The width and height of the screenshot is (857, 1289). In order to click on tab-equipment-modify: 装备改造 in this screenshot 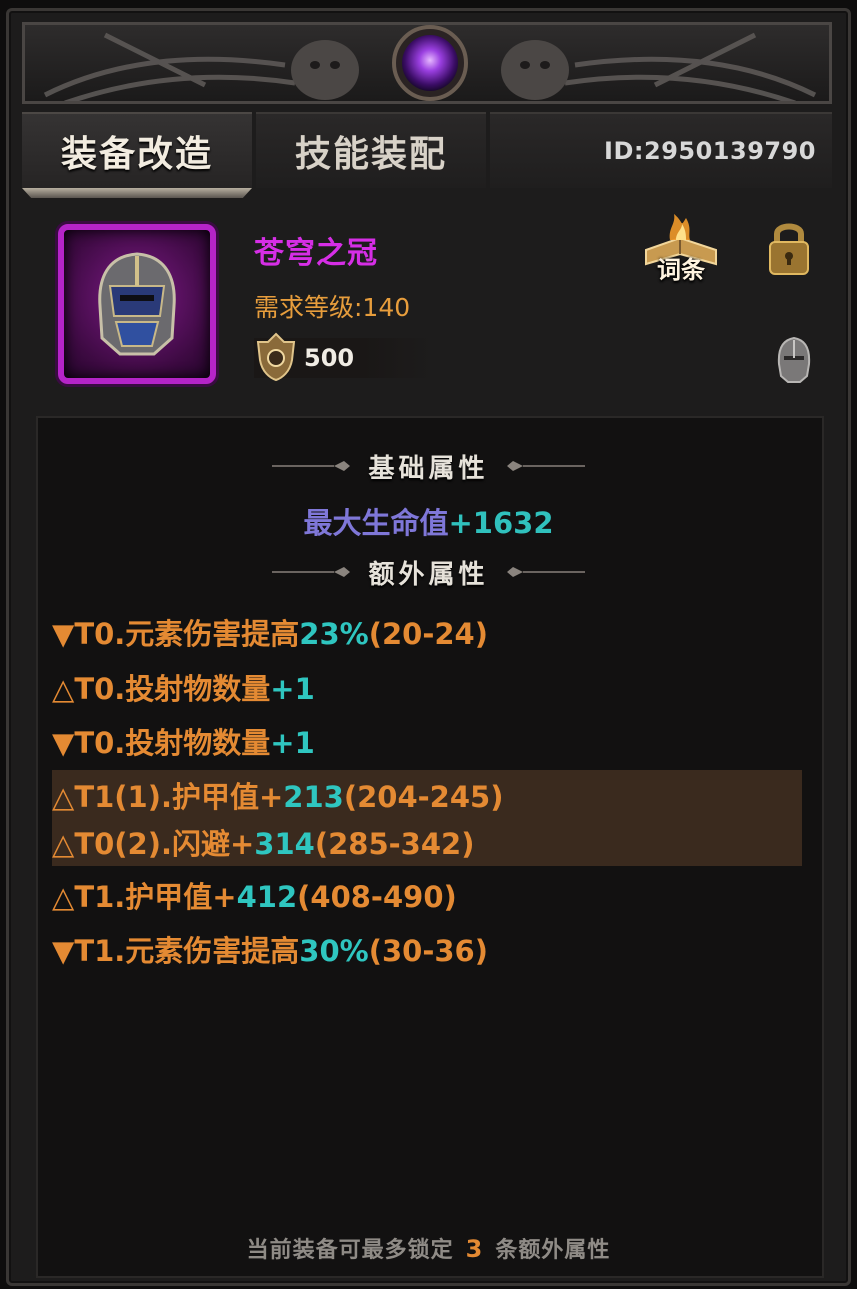, I will do `click(137, 150)`.